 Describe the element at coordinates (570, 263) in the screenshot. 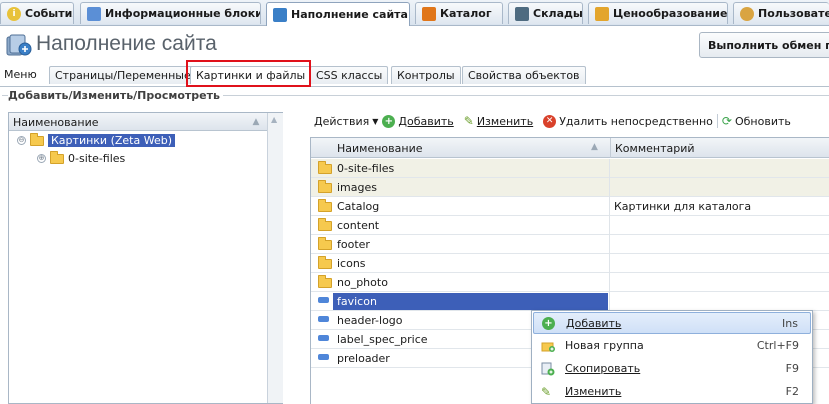

I see `table-row: icons` at that location.